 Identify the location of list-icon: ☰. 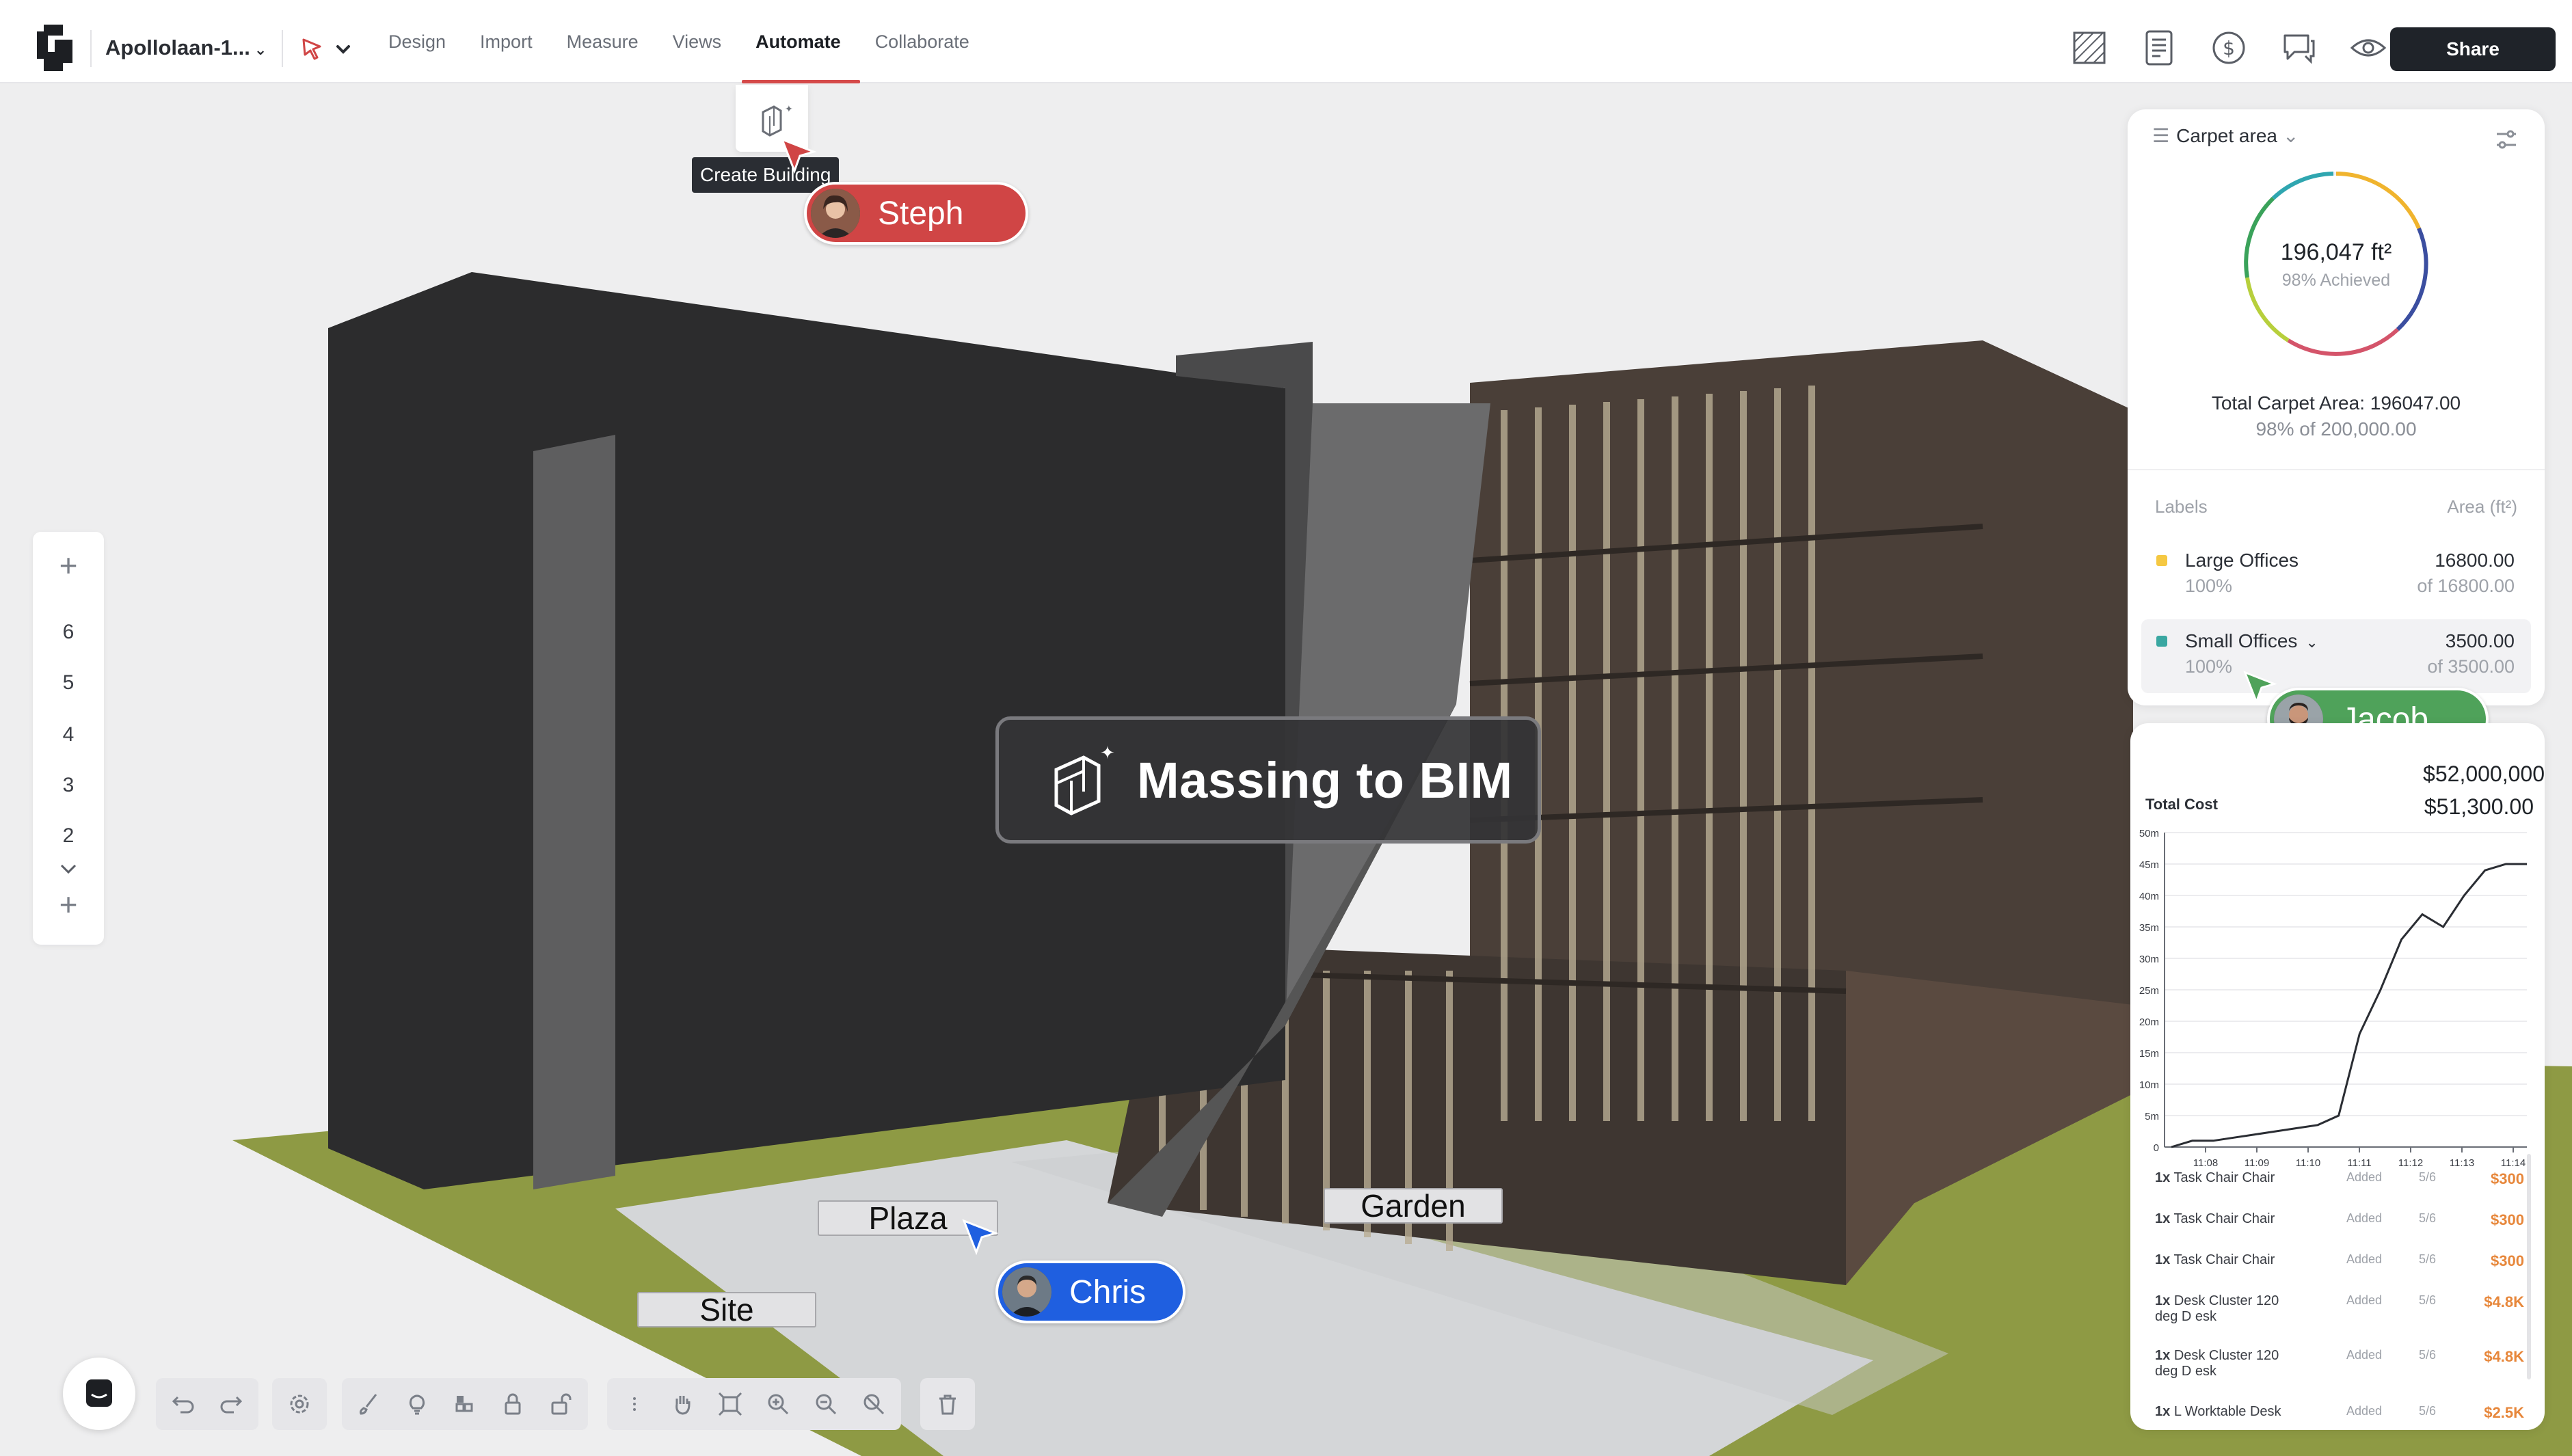
(2161, 135).